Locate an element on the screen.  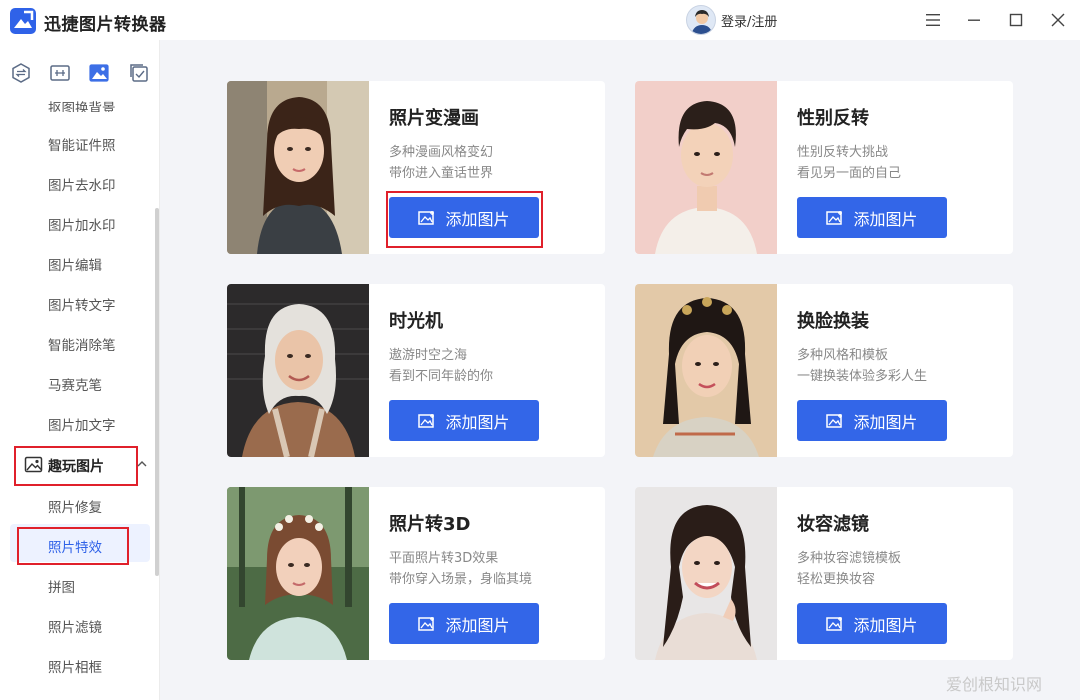
card-title: 时光机 is located at coordinates (416, 321).